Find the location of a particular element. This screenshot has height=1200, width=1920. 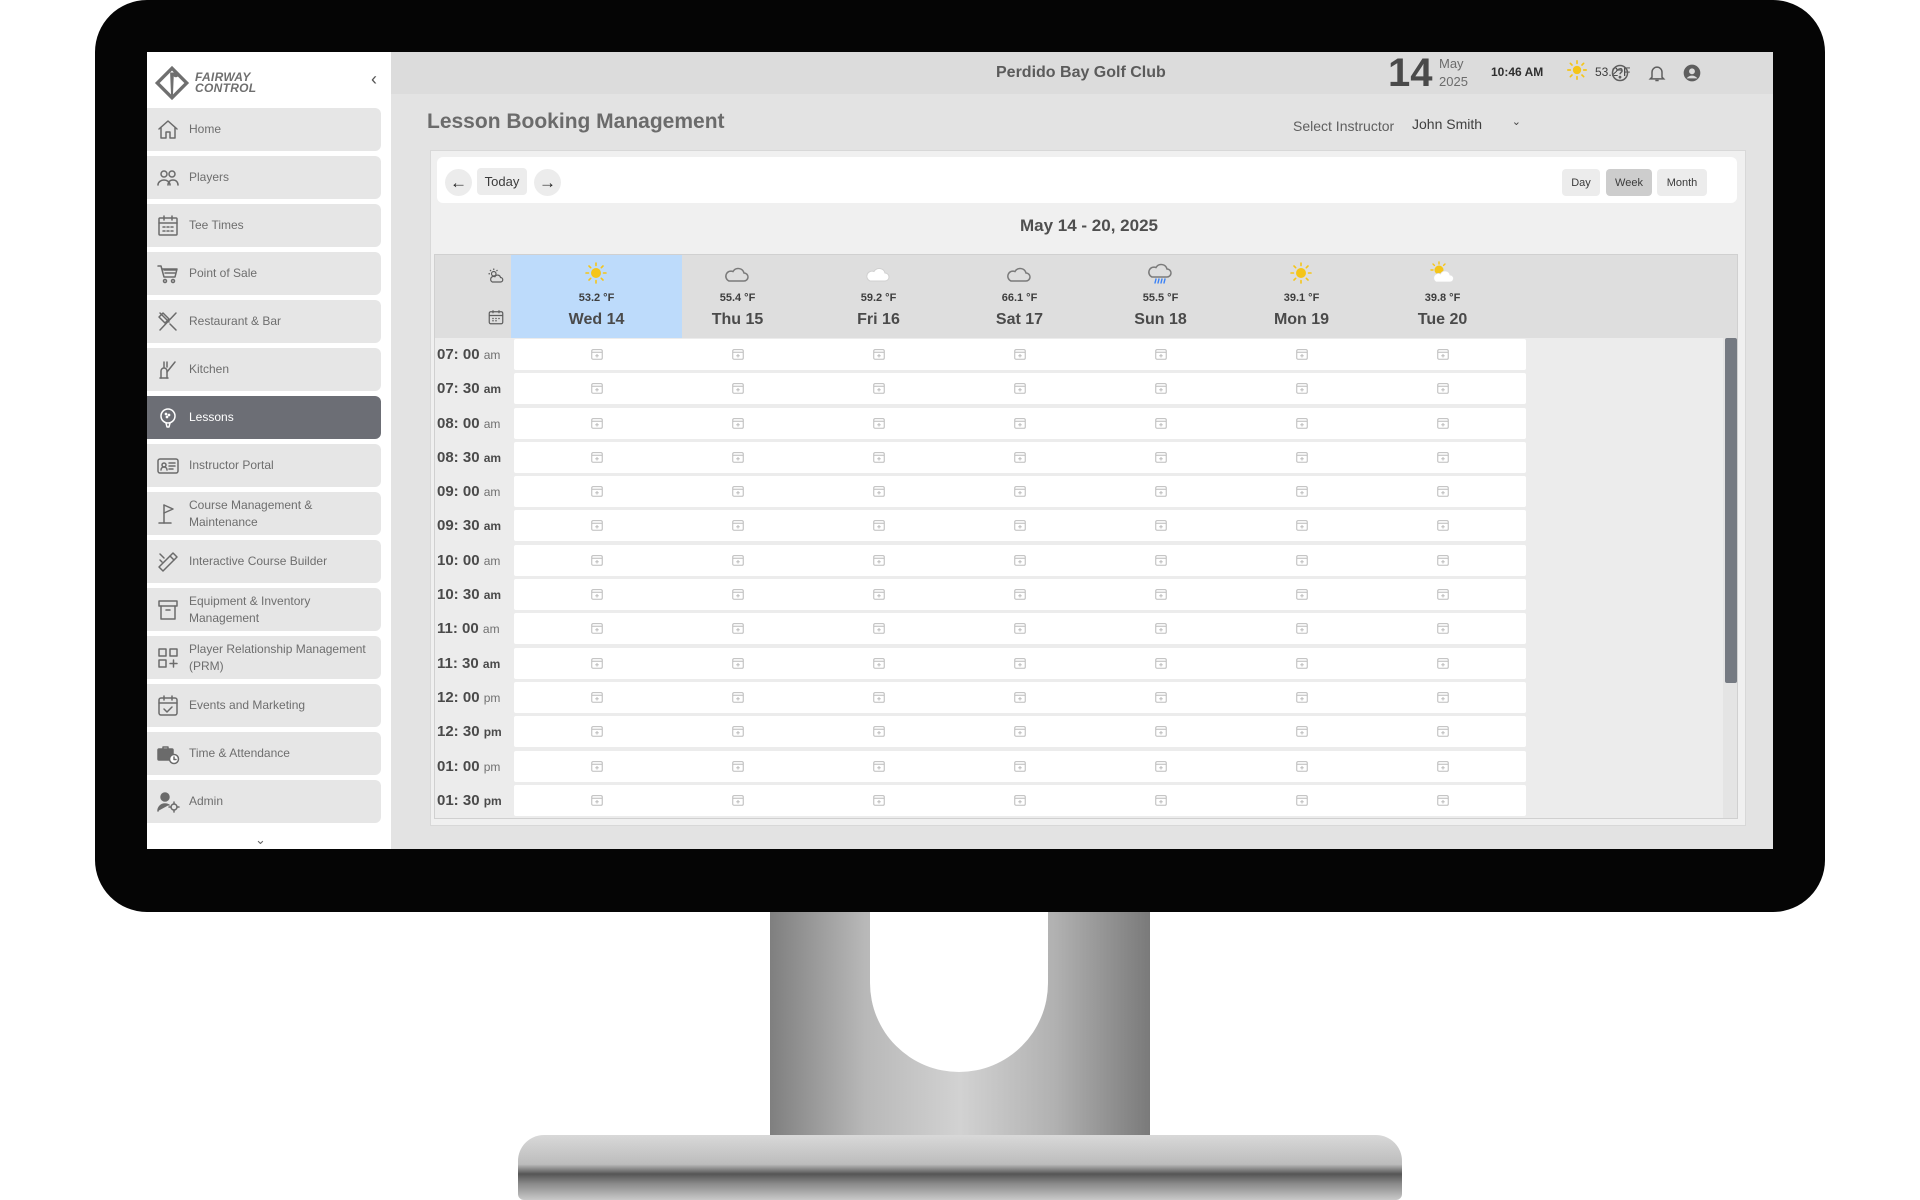

calendar-scrollbar-thumb is located at coordinates (1731, 510).